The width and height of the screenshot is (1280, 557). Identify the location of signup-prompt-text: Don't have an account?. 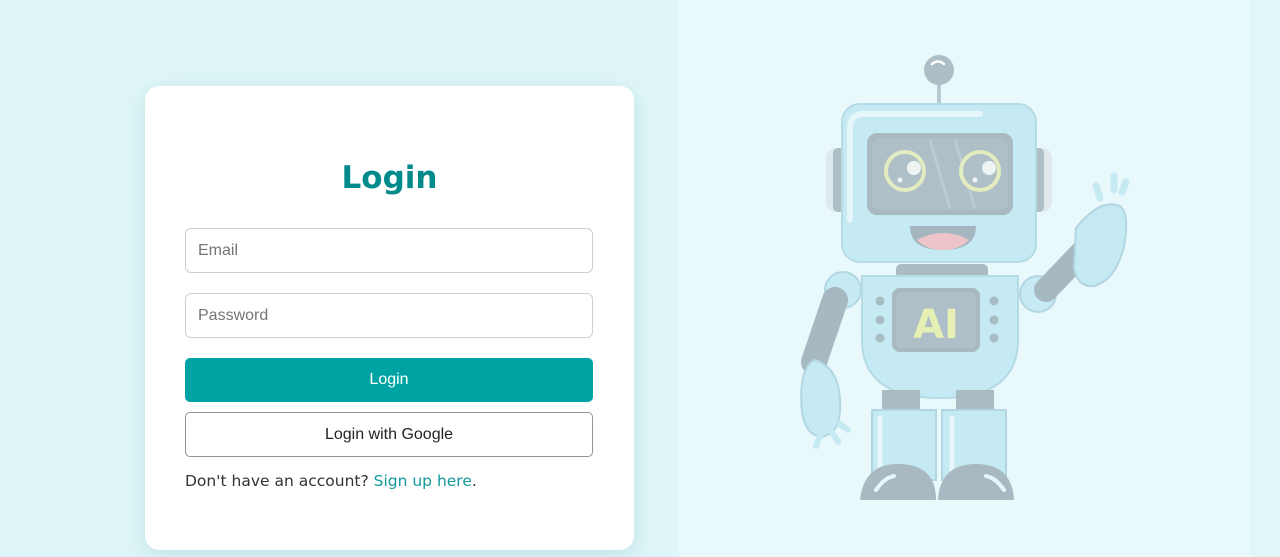
(279, 481).